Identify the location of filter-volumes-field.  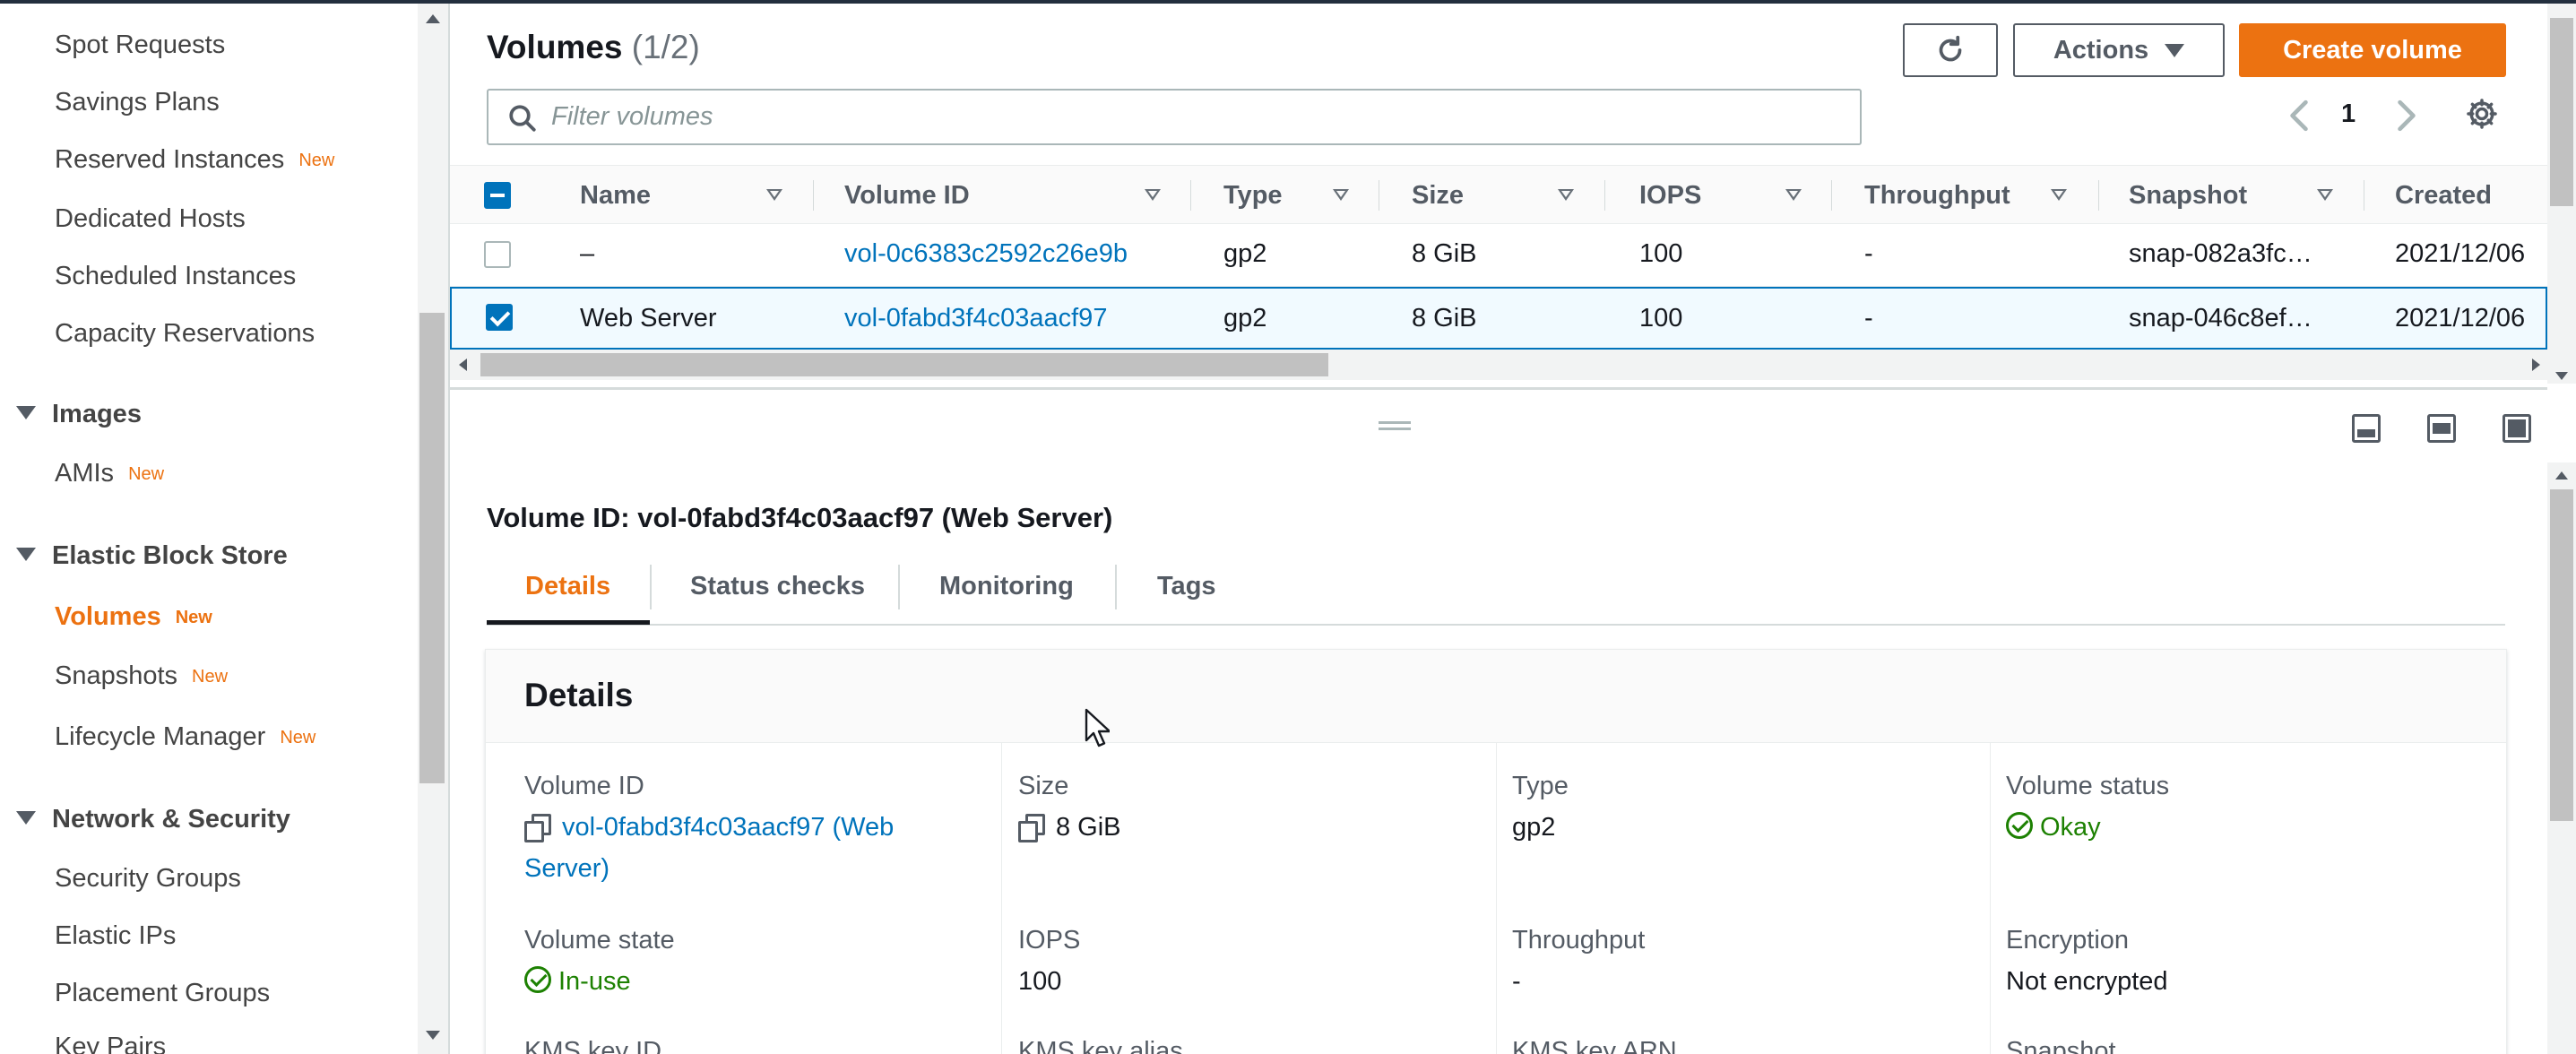
(1174, 117).